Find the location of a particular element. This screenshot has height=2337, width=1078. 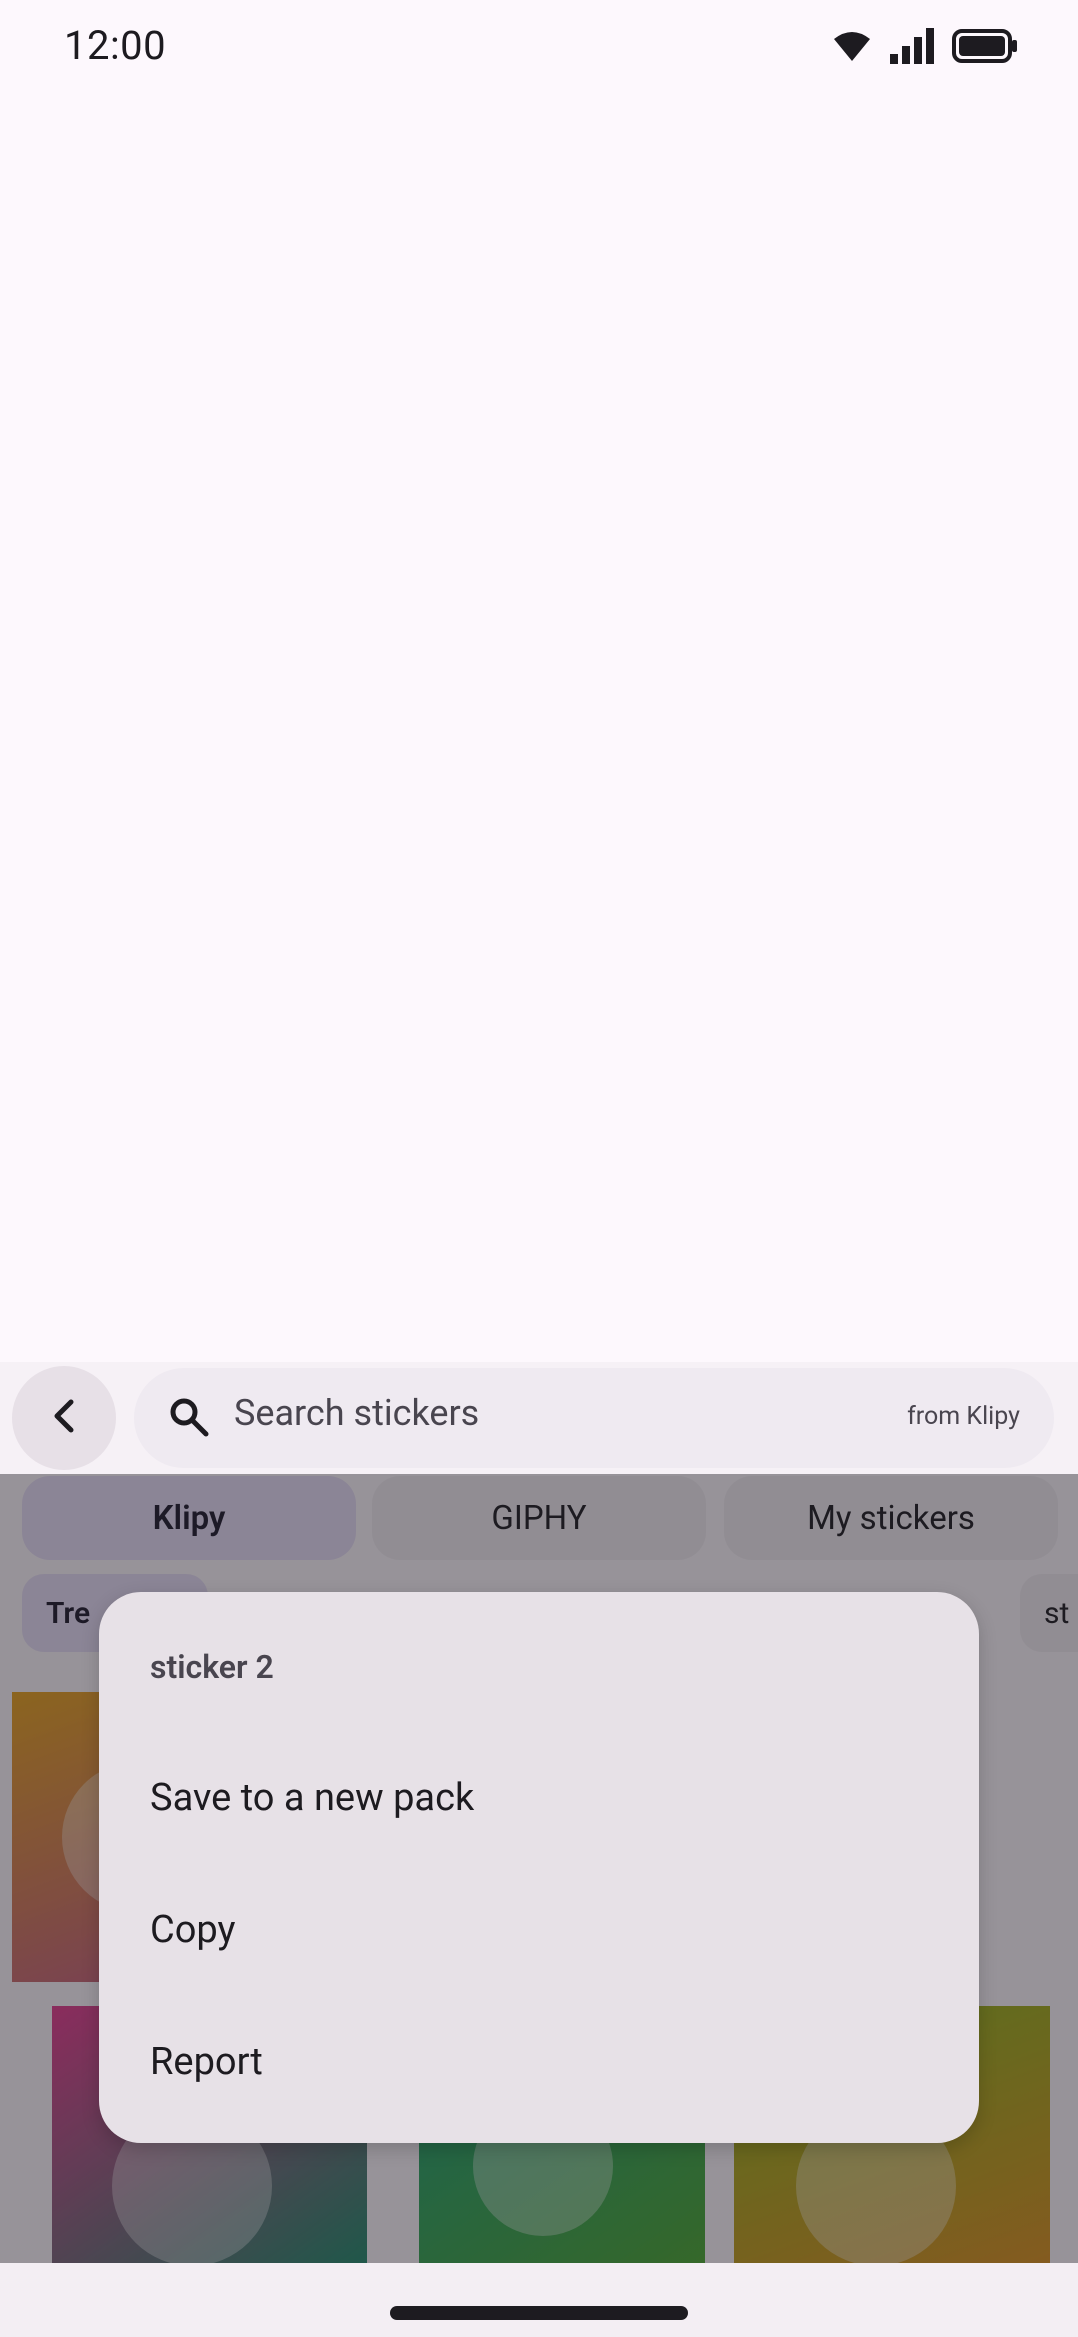

home-gesture-handle is located at coordinates (539, 2313).